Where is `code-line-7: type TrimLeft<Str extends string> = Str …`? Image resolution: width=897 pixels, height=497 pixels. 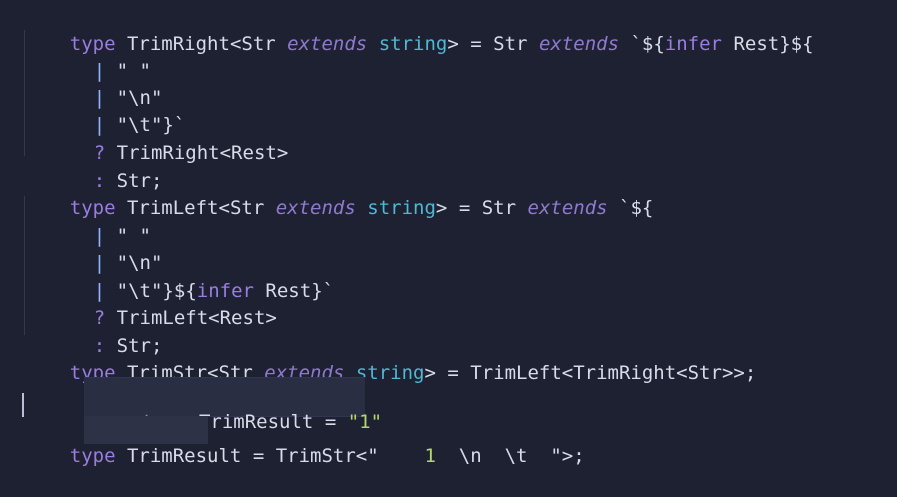
code-line-7: type TrimLeft<Str extends string> = Str … is located at coordinates (339, 193).